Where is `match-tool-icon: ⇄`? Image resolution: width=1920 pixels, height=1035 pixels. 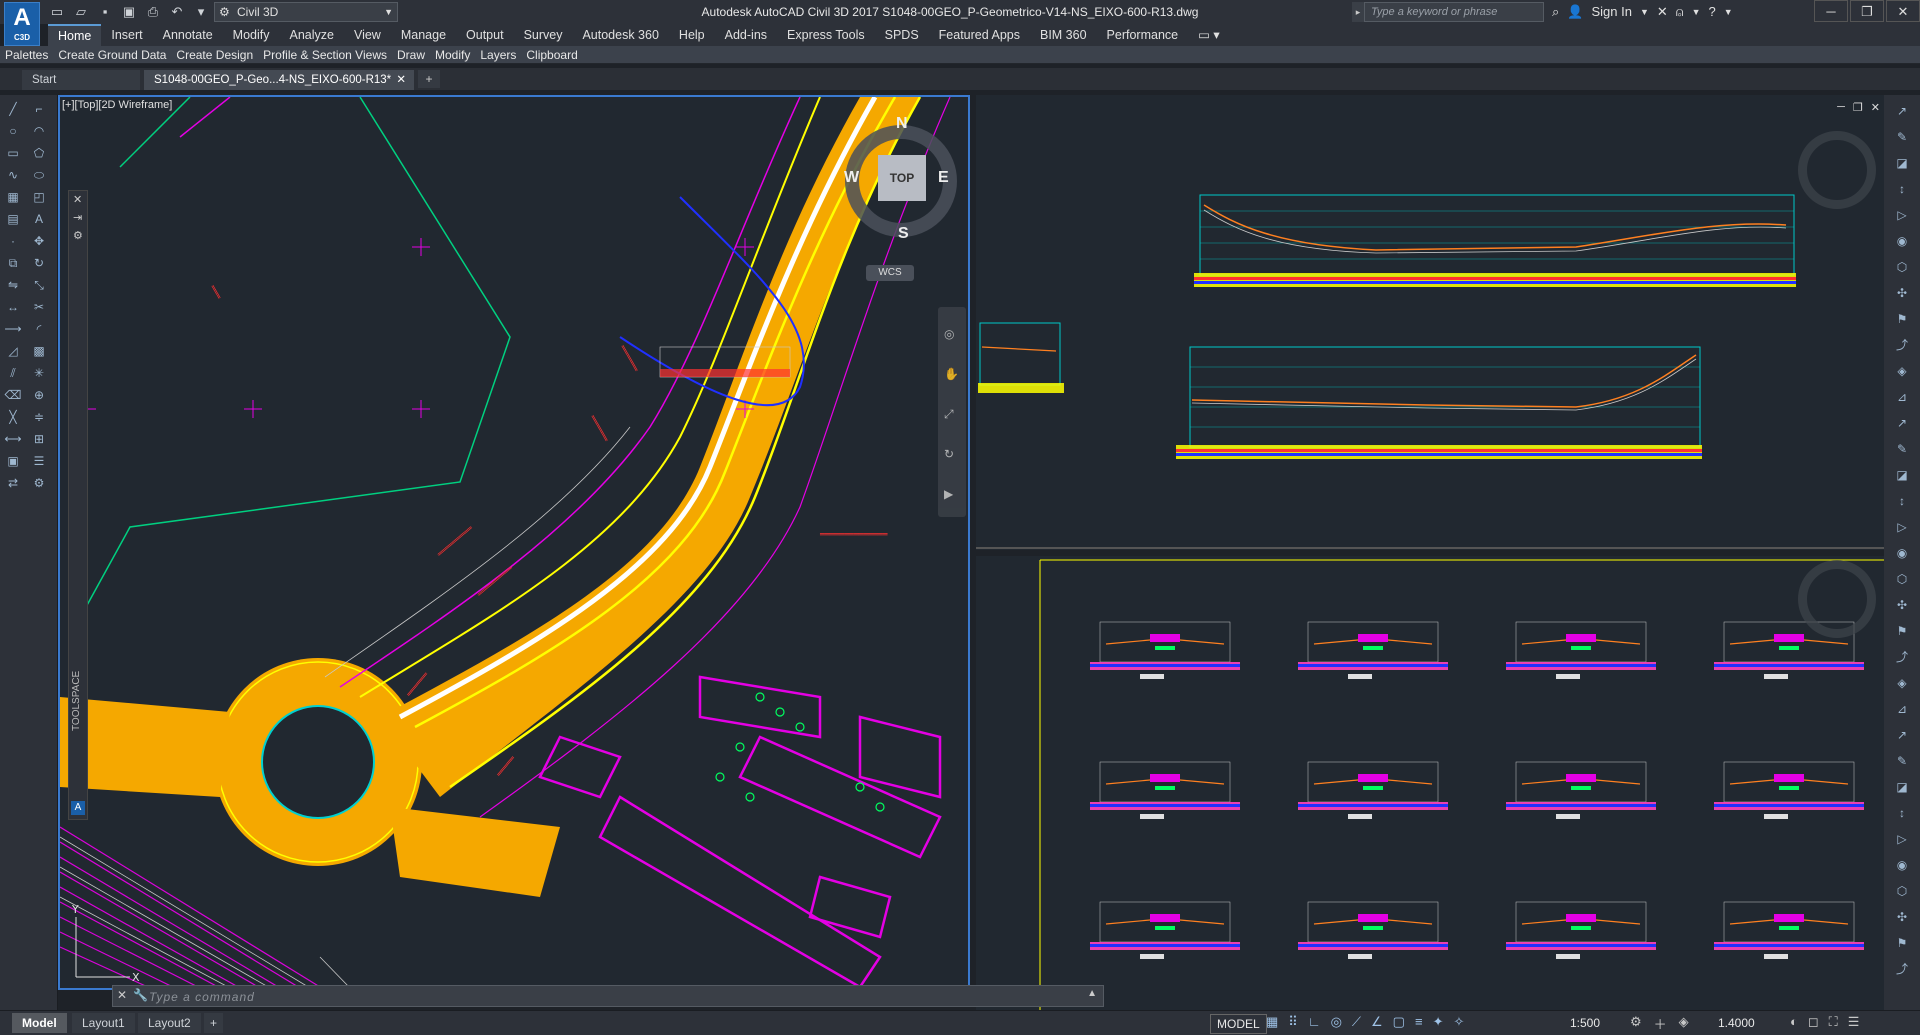 match-tool-icon: ⇄ is located at coordinates (13, 483).